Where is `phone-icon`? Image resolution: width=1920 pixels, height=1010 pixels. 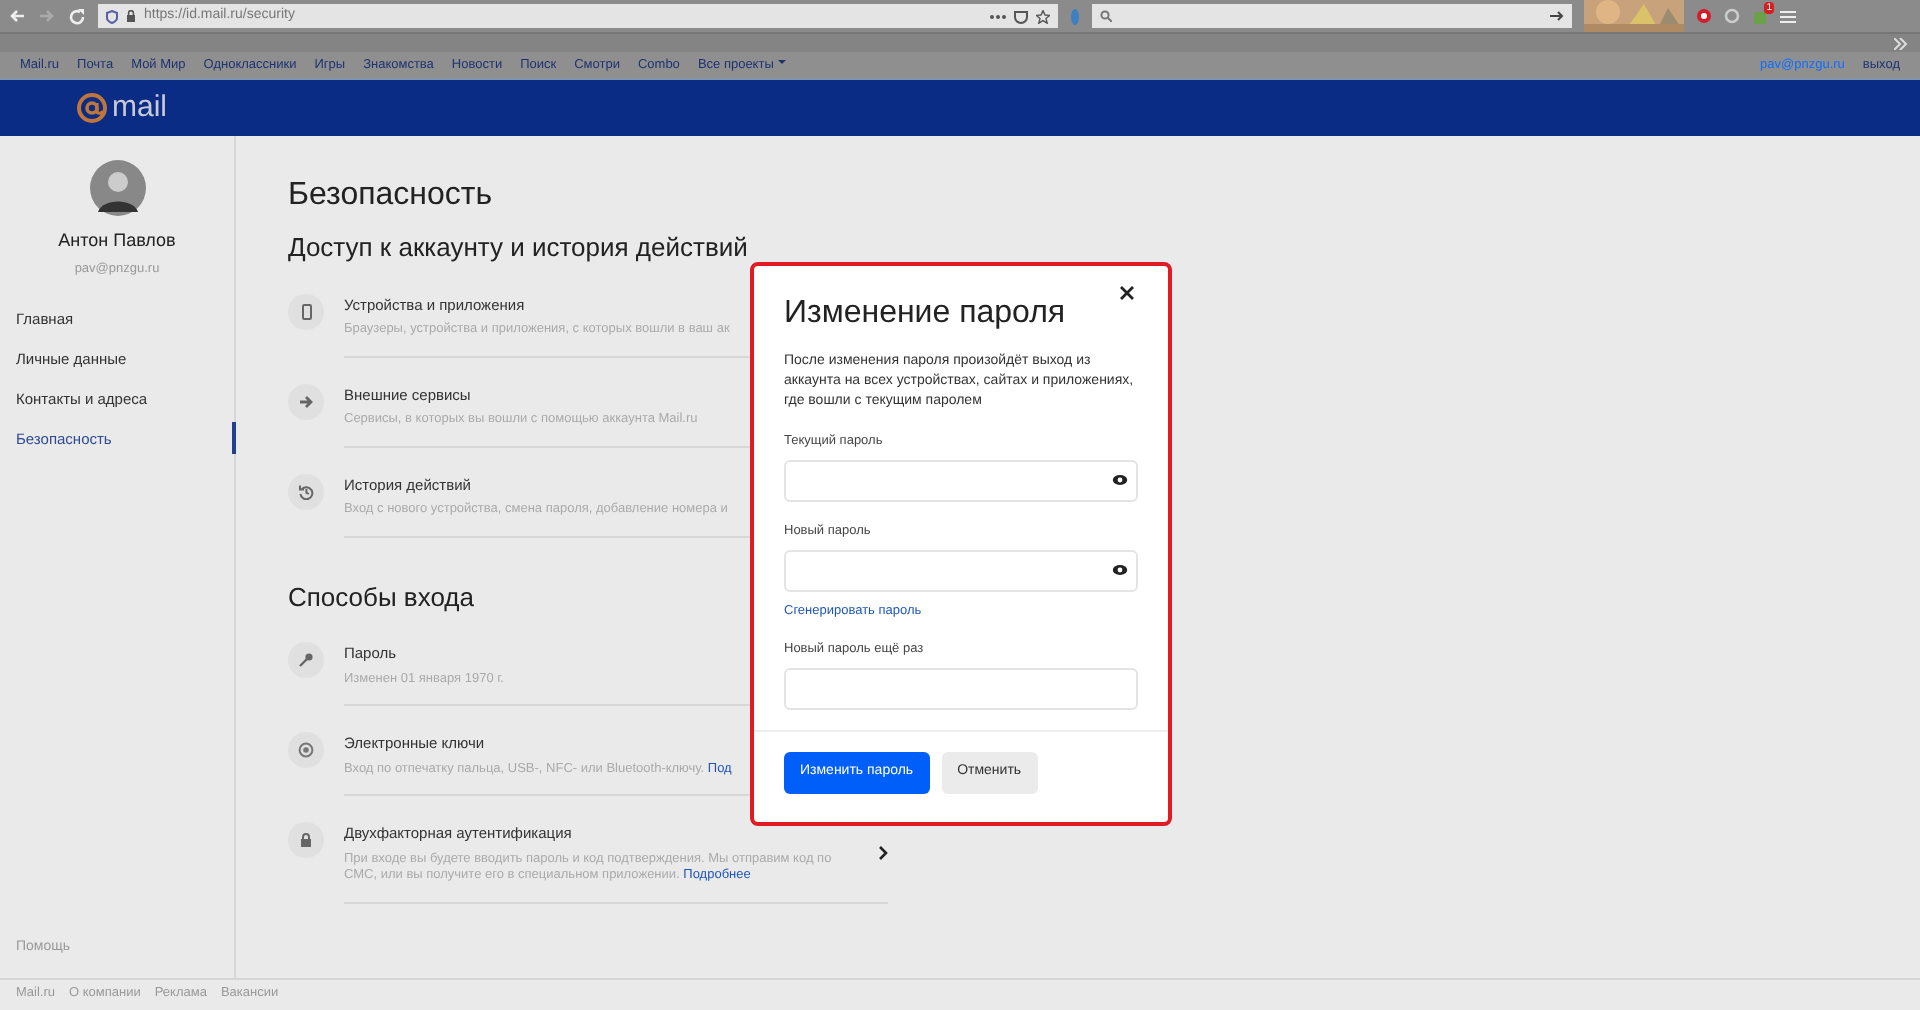 phone-icon is located at coordinates (306, 311).